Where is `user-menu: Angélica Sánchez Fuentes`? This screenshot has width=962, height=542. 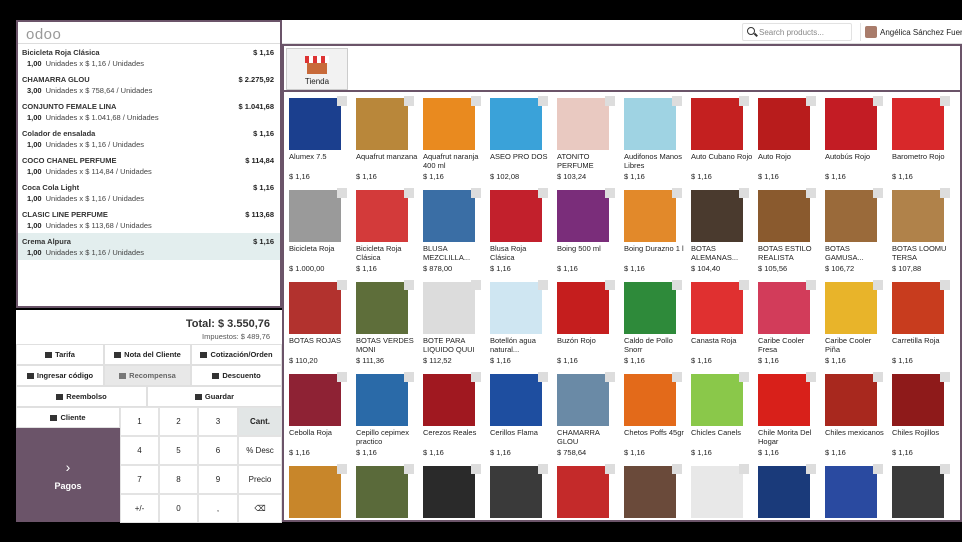 user-menu: Angélica Sánchez Fuentes is located at coordinates (911, 32).